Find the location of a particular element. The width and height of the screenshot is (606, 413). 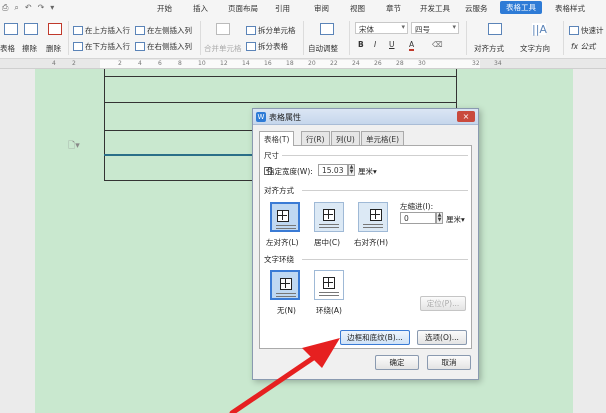

wrap-around-button is located at coordinates (329, 285).